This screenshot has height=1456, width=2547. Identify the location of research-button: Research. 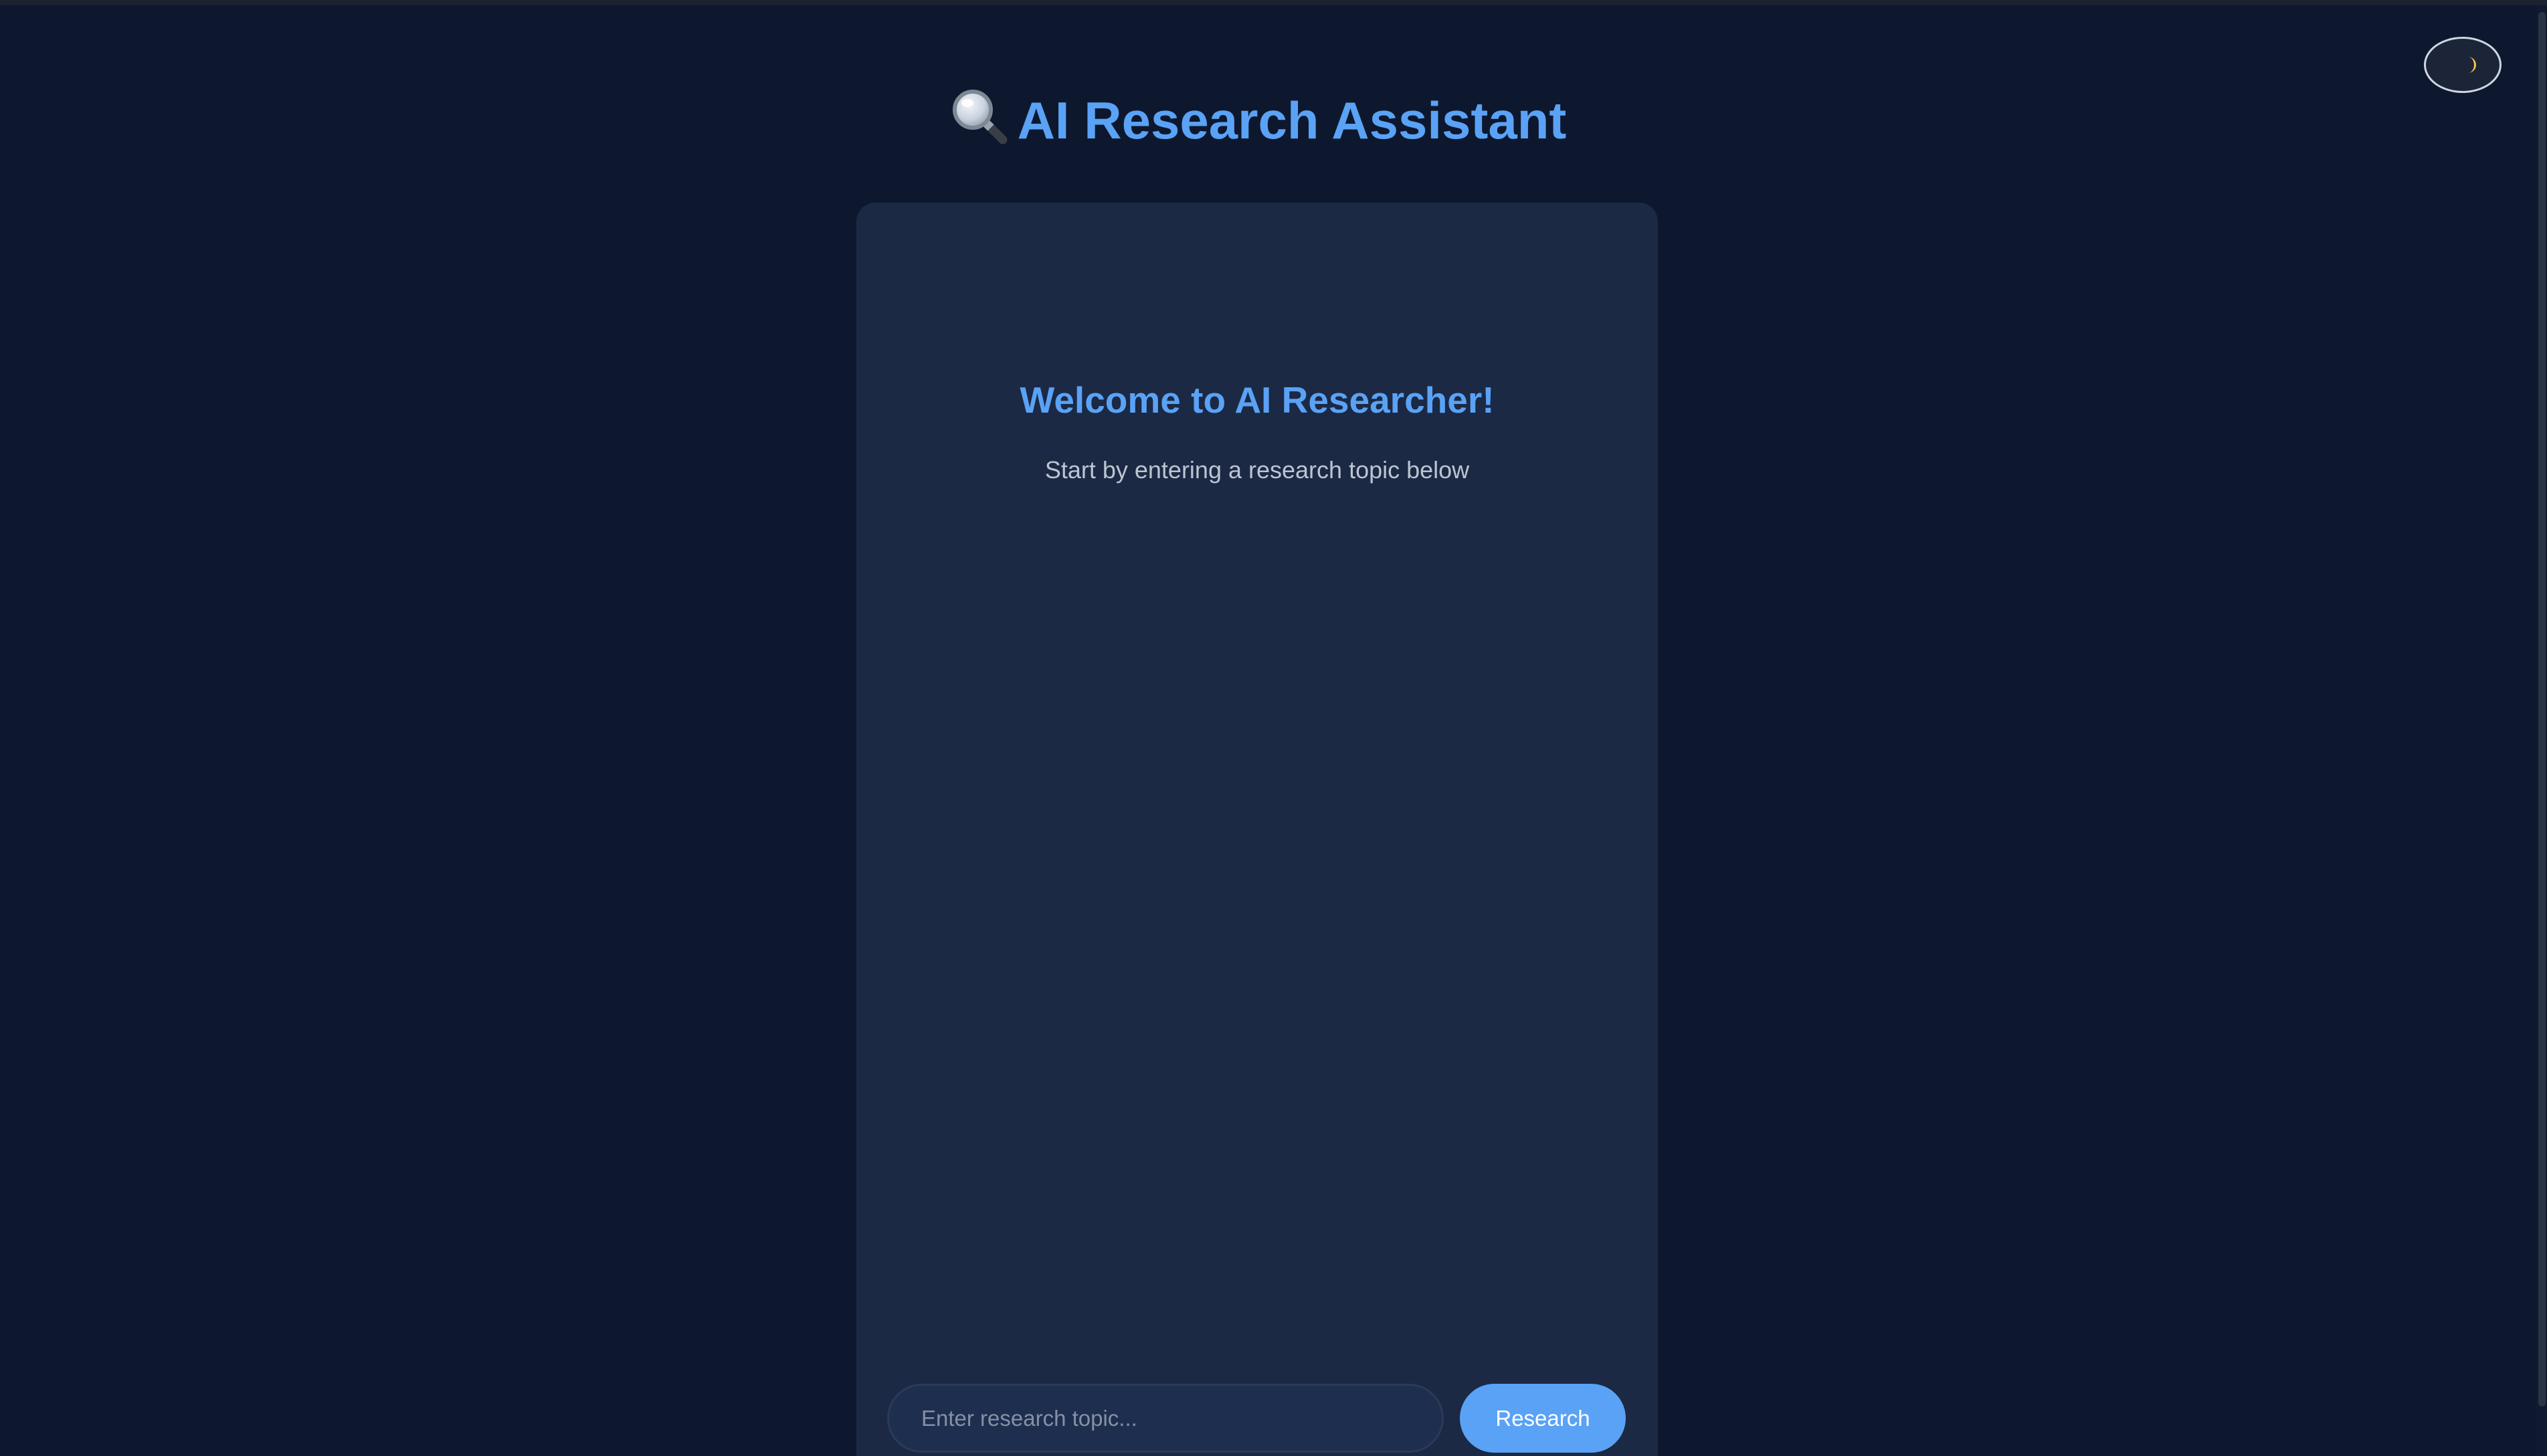
(1543, 1418).